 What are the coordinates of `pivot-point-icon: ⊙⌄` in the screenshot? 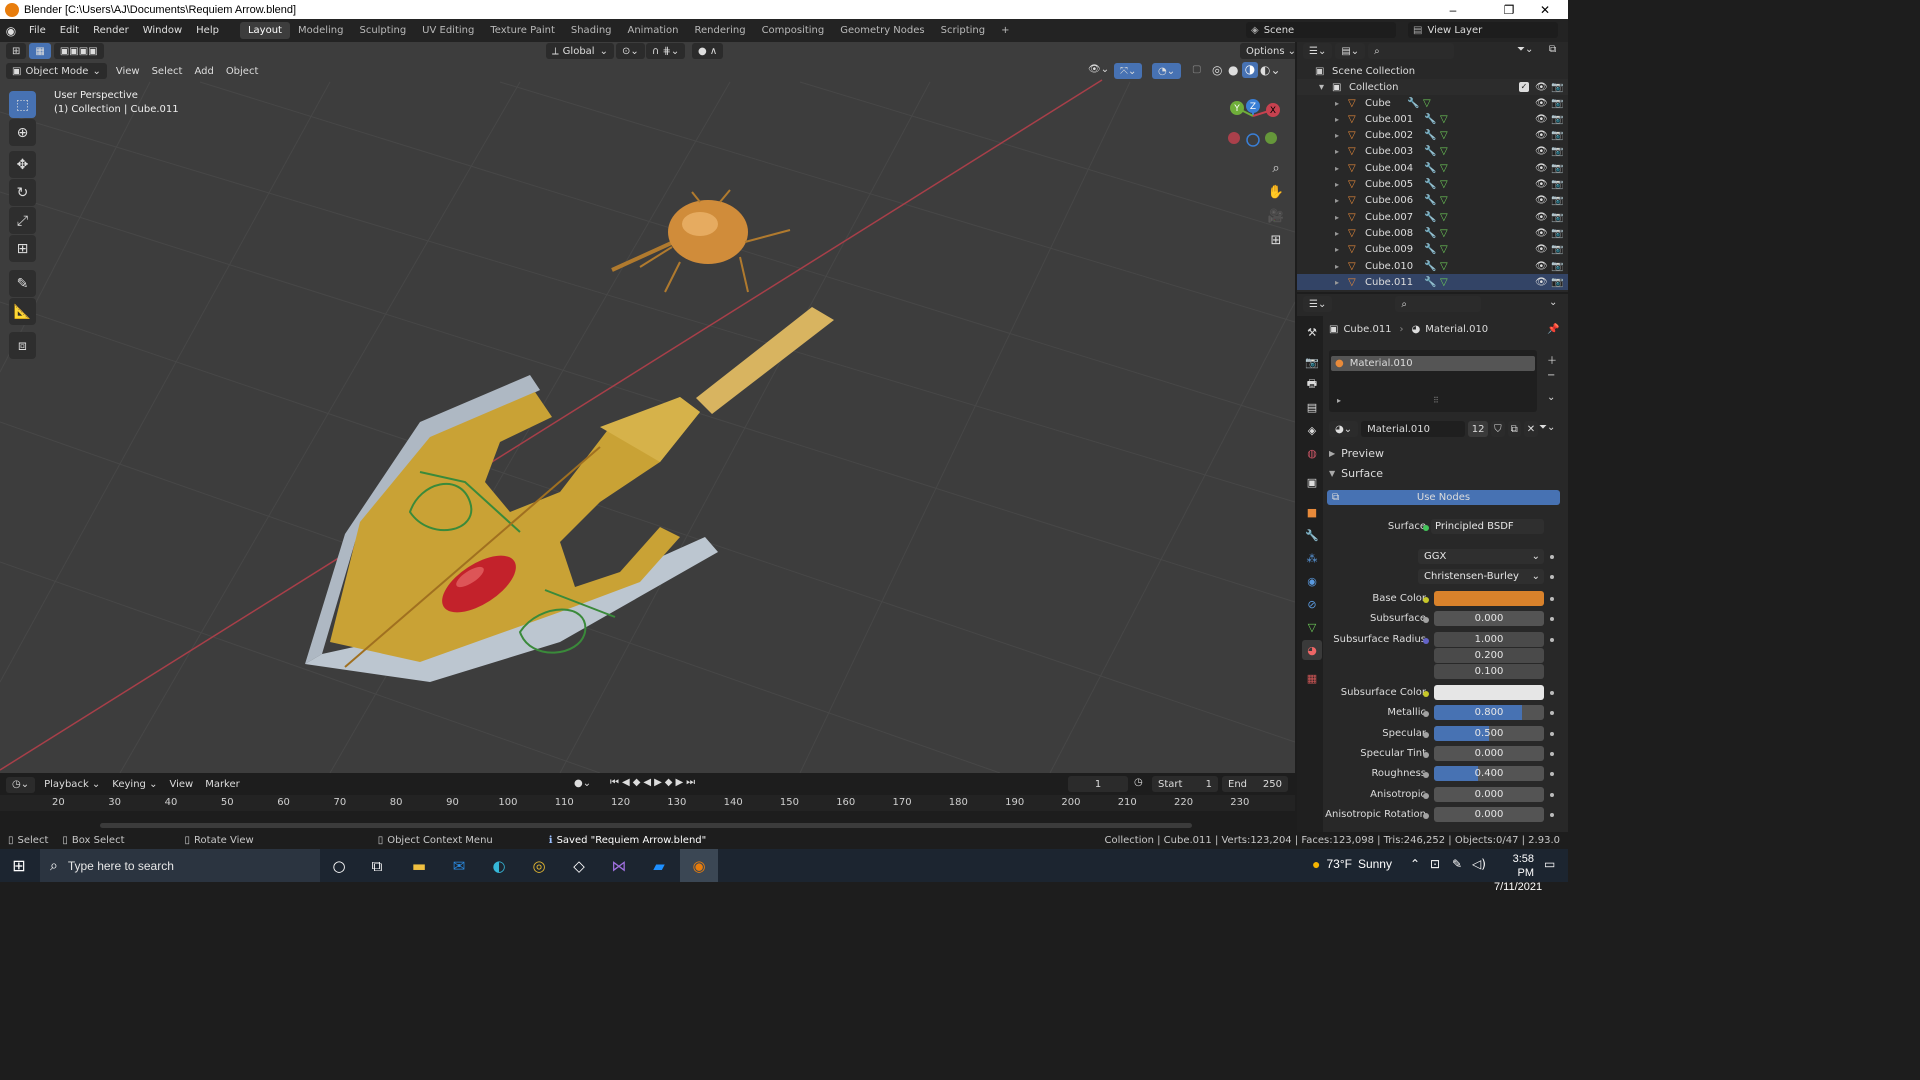 It's located at (630, 51).